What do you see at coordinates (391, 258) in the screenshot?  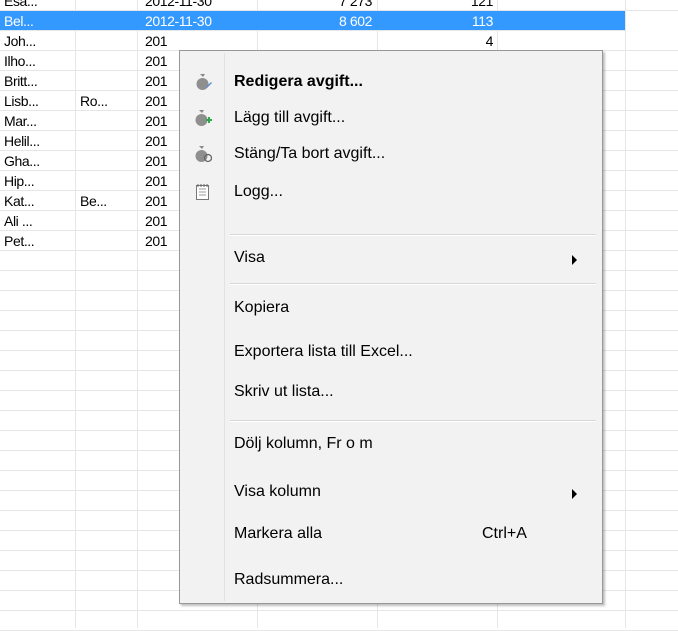 I see `menu-item-show: Visa` at bounding box center [391, 258].